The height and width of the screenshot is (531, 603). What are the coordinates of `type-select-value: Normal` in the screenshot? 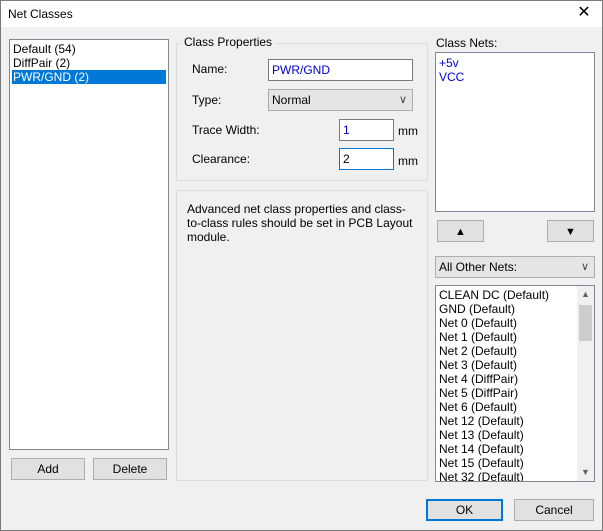 It's located at (291, 100).